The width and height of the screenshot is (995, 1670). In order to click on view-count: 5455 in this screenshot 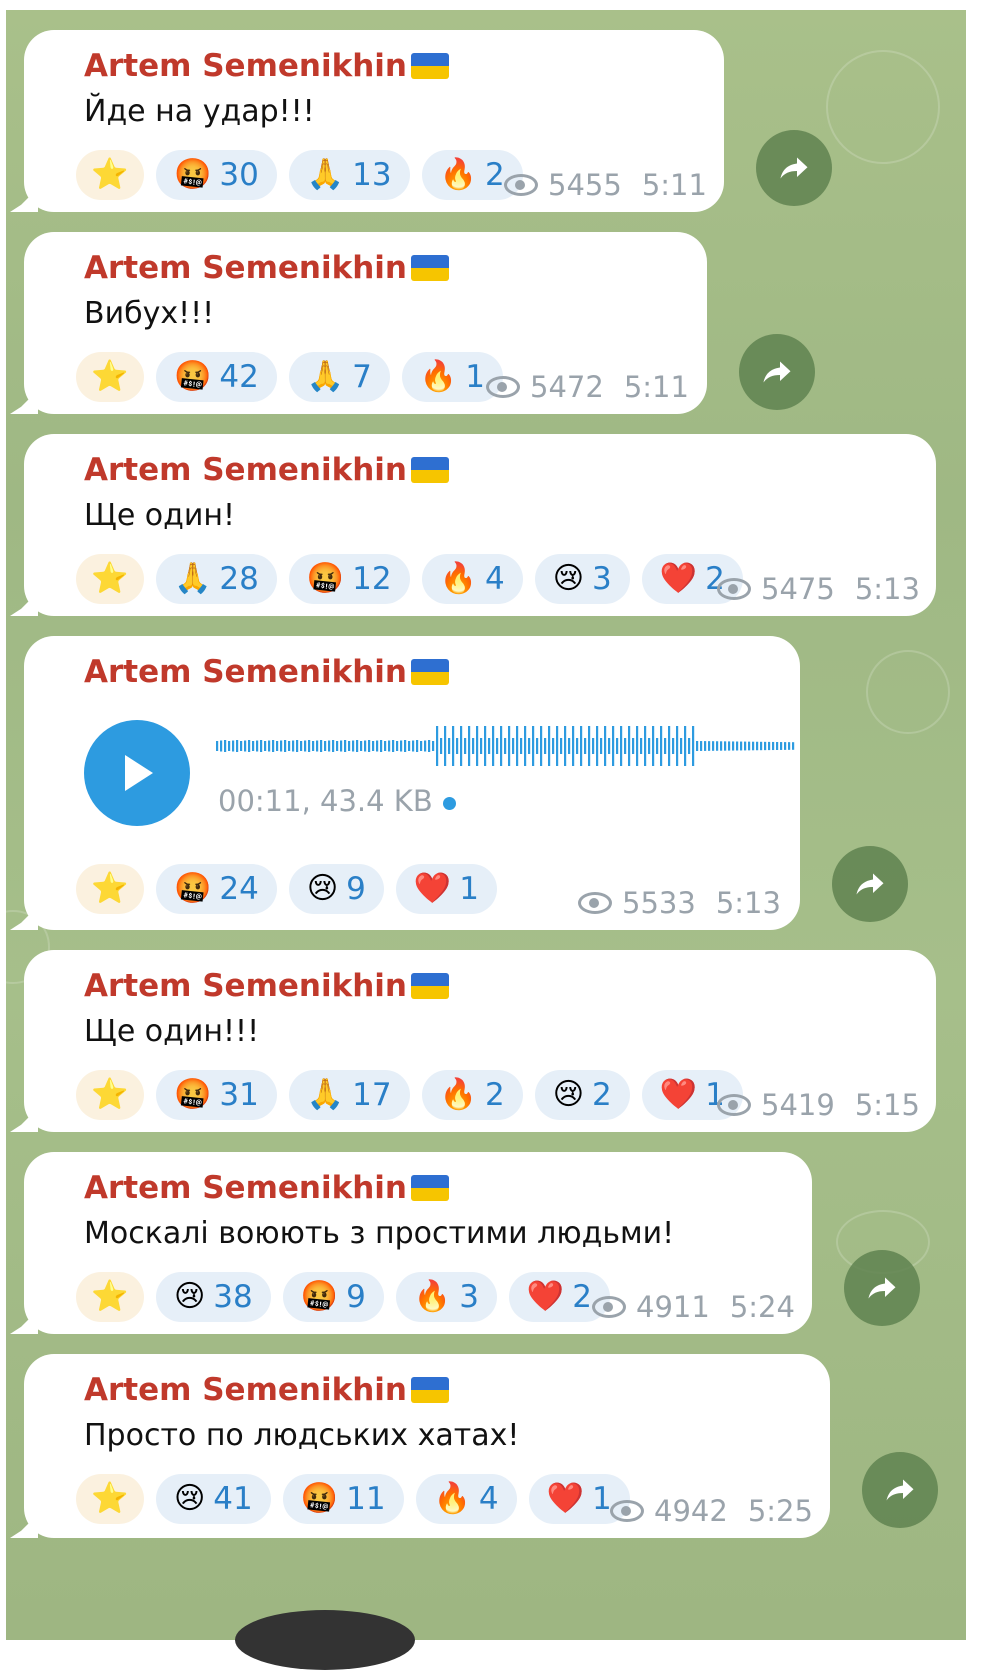, I will do `click(585, 185)`.